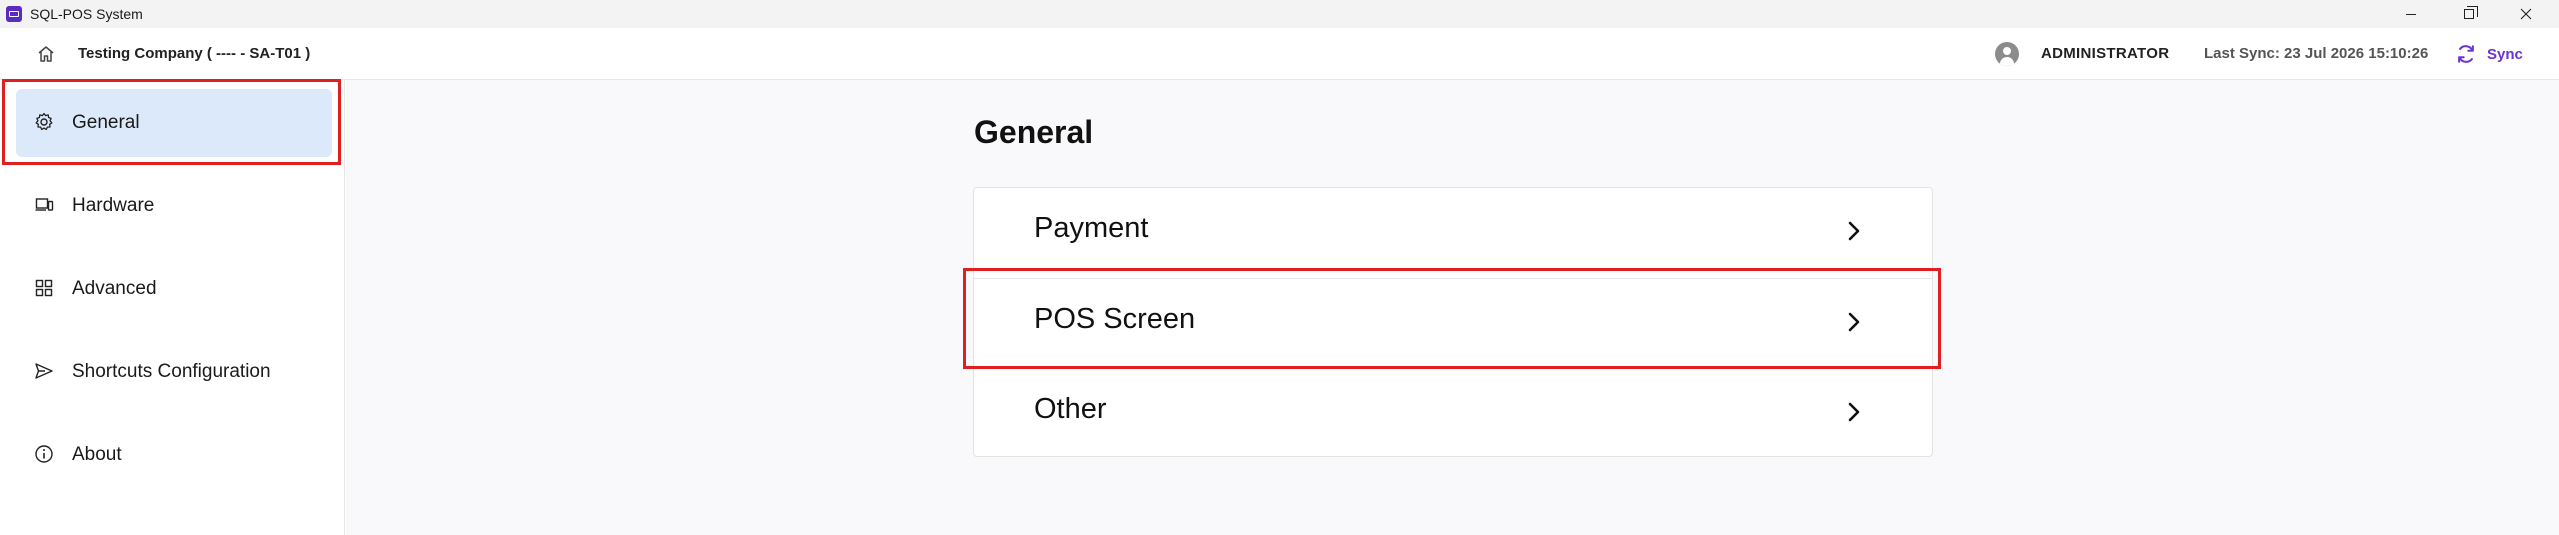  I want to click on settings-row-other: Other, so click(1453, 413).